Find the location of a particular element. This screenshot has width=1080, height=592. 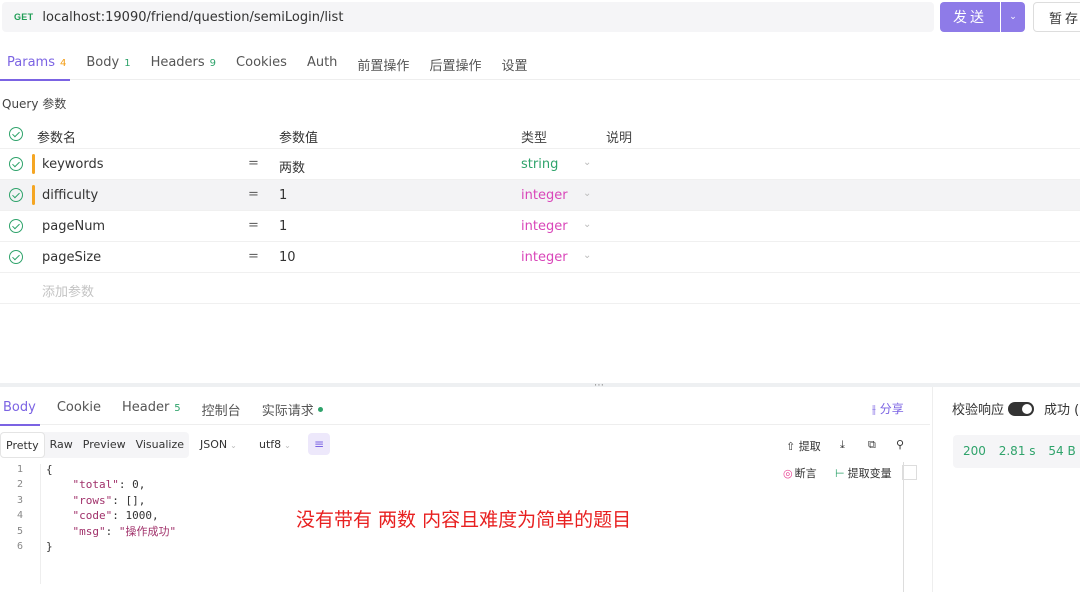

tab-settings: 设置 is located at coordinates (514, 63).